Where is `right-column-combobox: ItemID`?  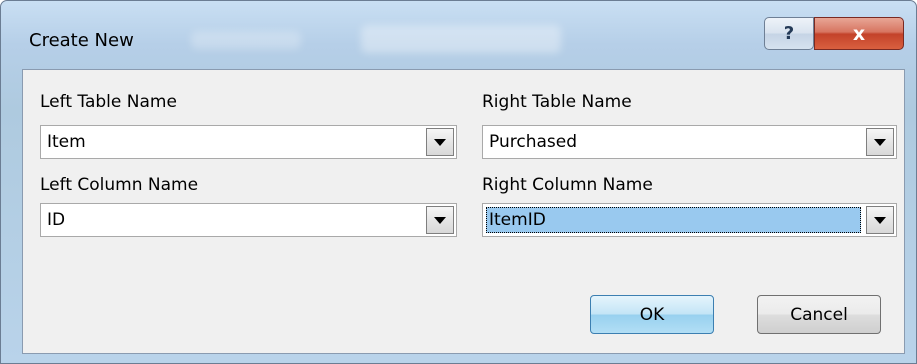 right-column-combobox: ItemID is located at coordinates (689, 220).